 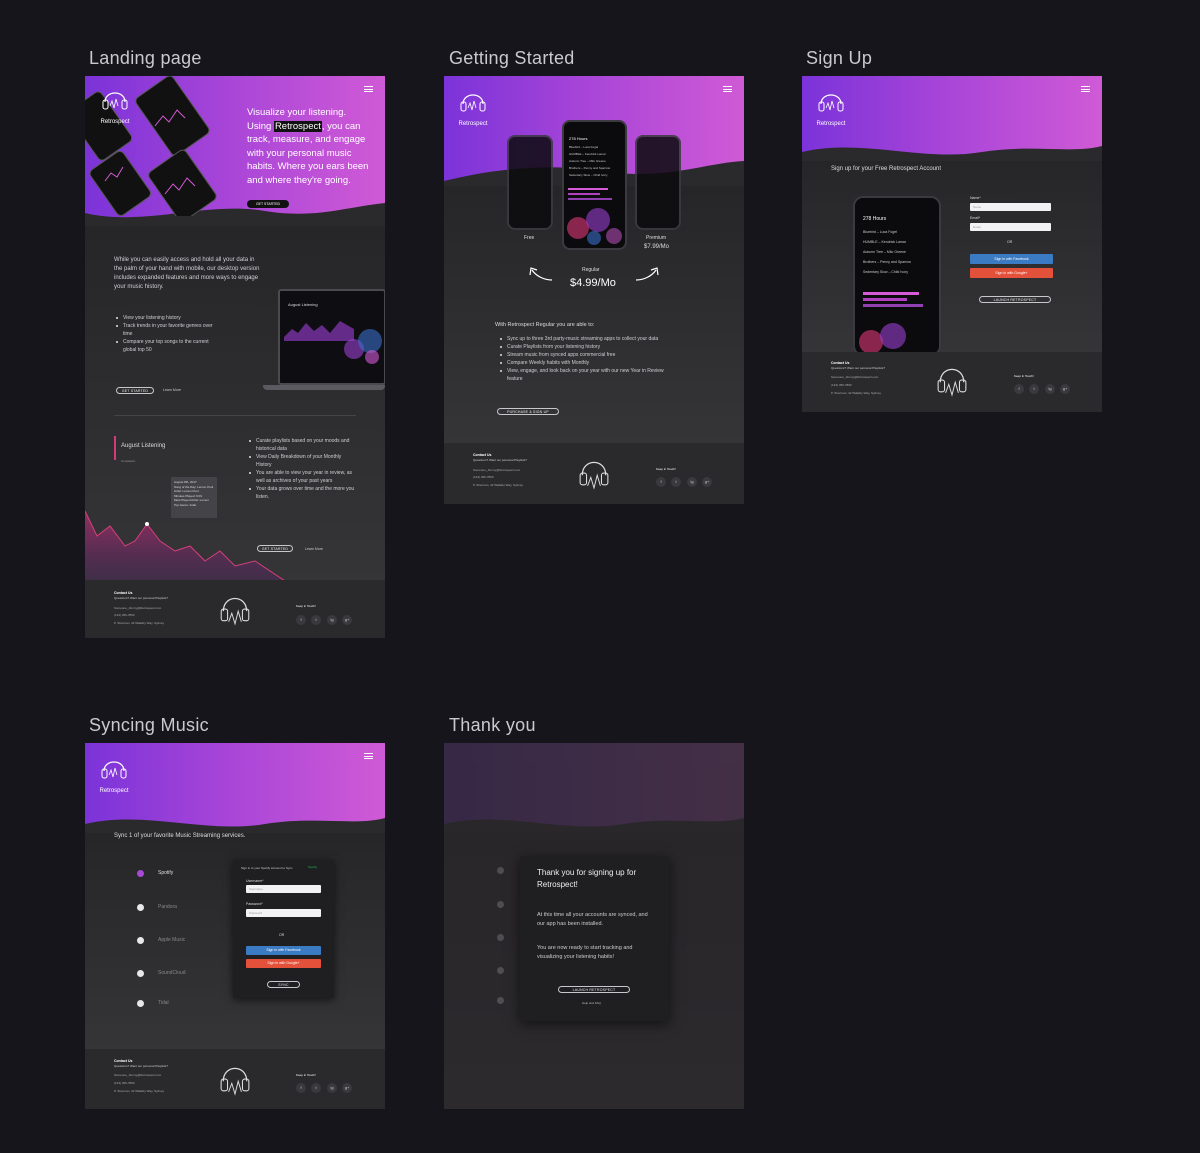 I want to click on sy-hero: Retrospect, so click(x=235, y=788).